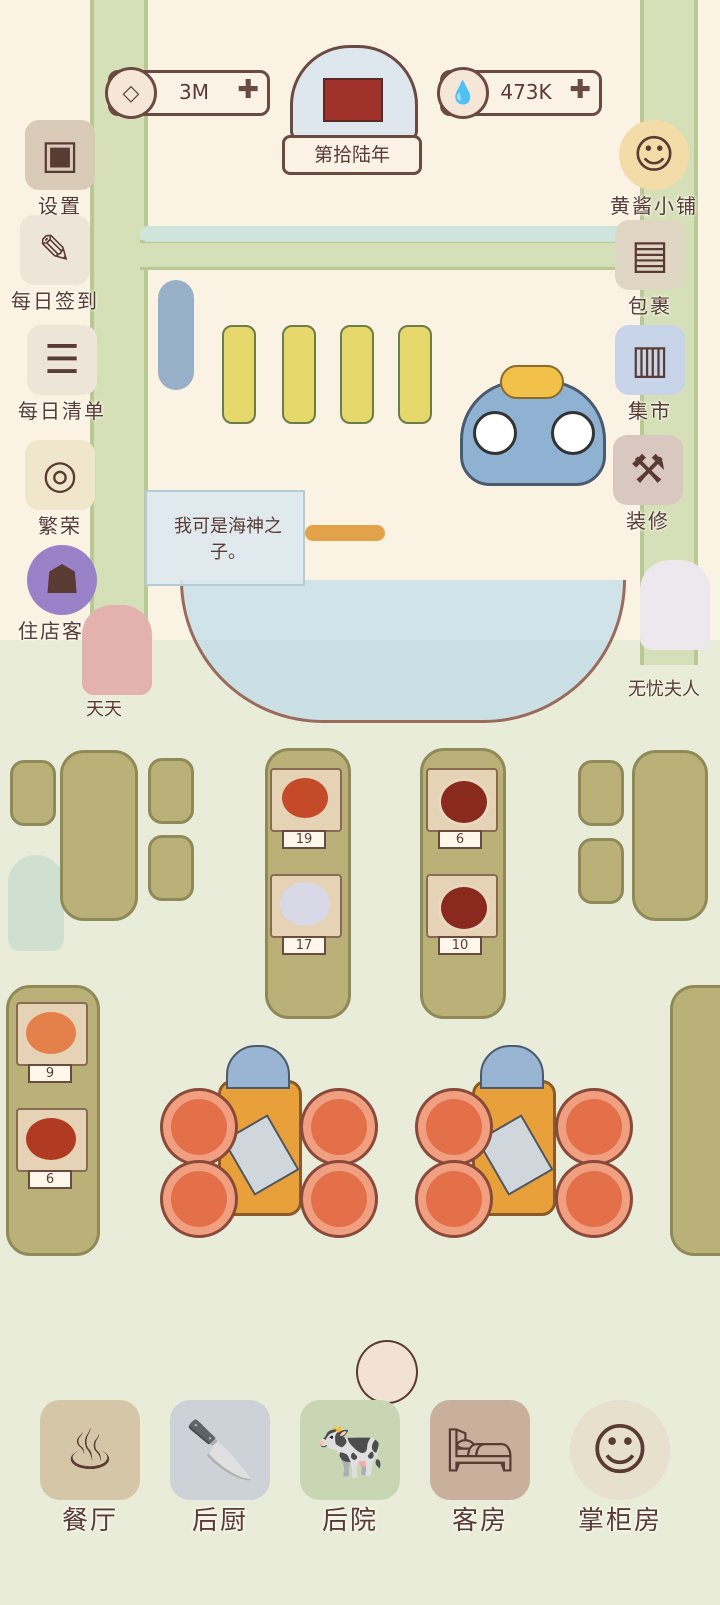 The image size is (720, 1605). What do you see at coordinates (654, 155) in the screenshot?
I see `shop-icon: ☺` at bounding box center [654, 155].